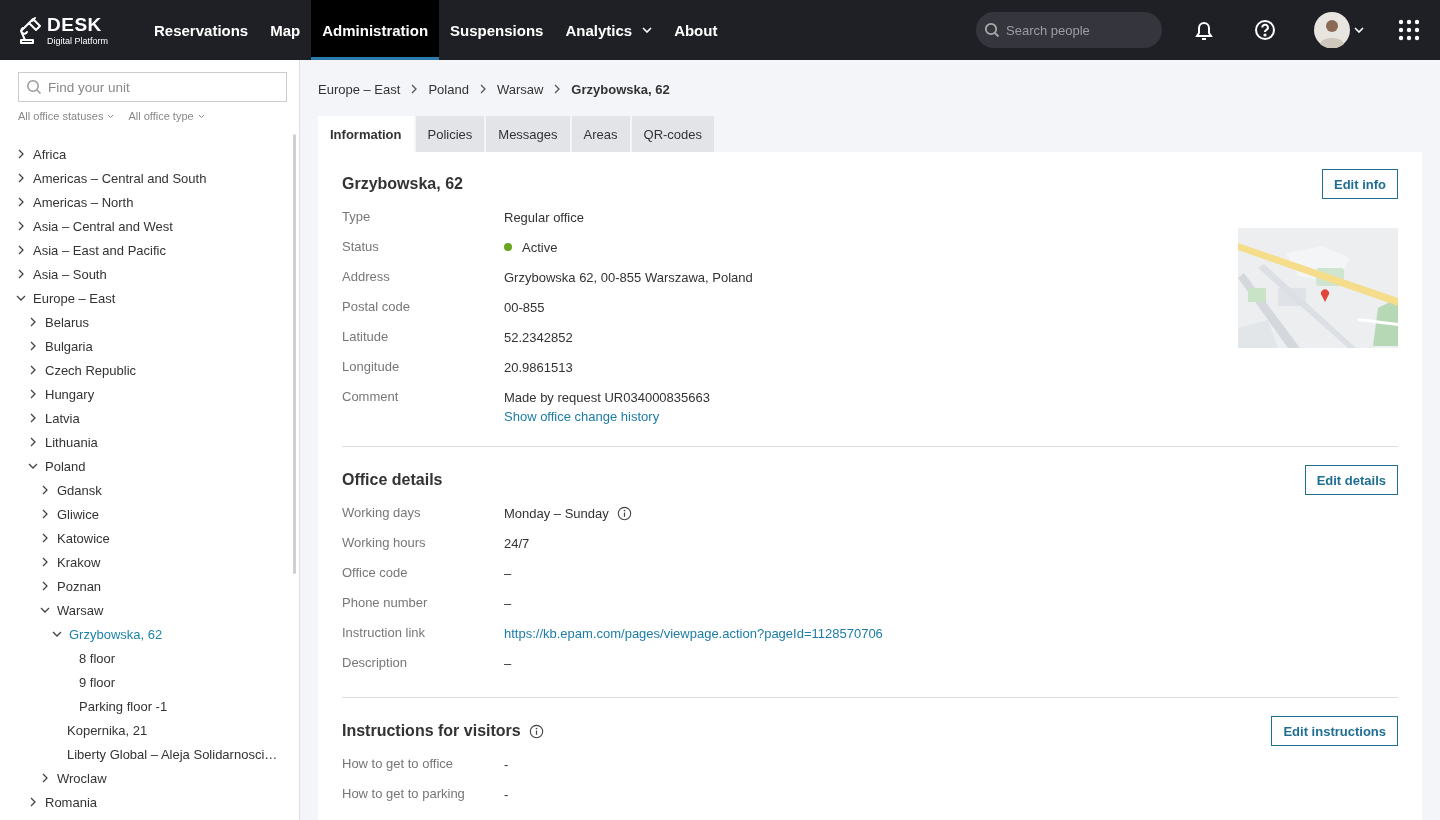 This screenshot has height=820, width=1440. I want to click on field-value: 24/7, so click(517, 543).